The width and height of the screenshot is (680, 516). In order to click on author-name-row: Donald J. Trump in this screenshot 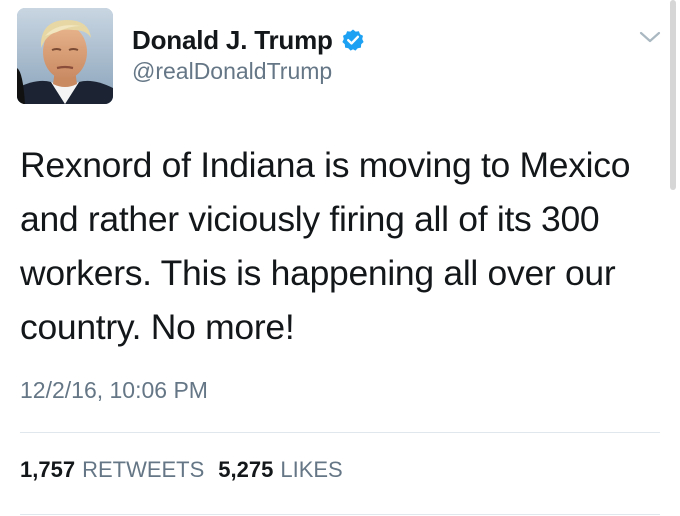, I will do `click(248, 40)`.